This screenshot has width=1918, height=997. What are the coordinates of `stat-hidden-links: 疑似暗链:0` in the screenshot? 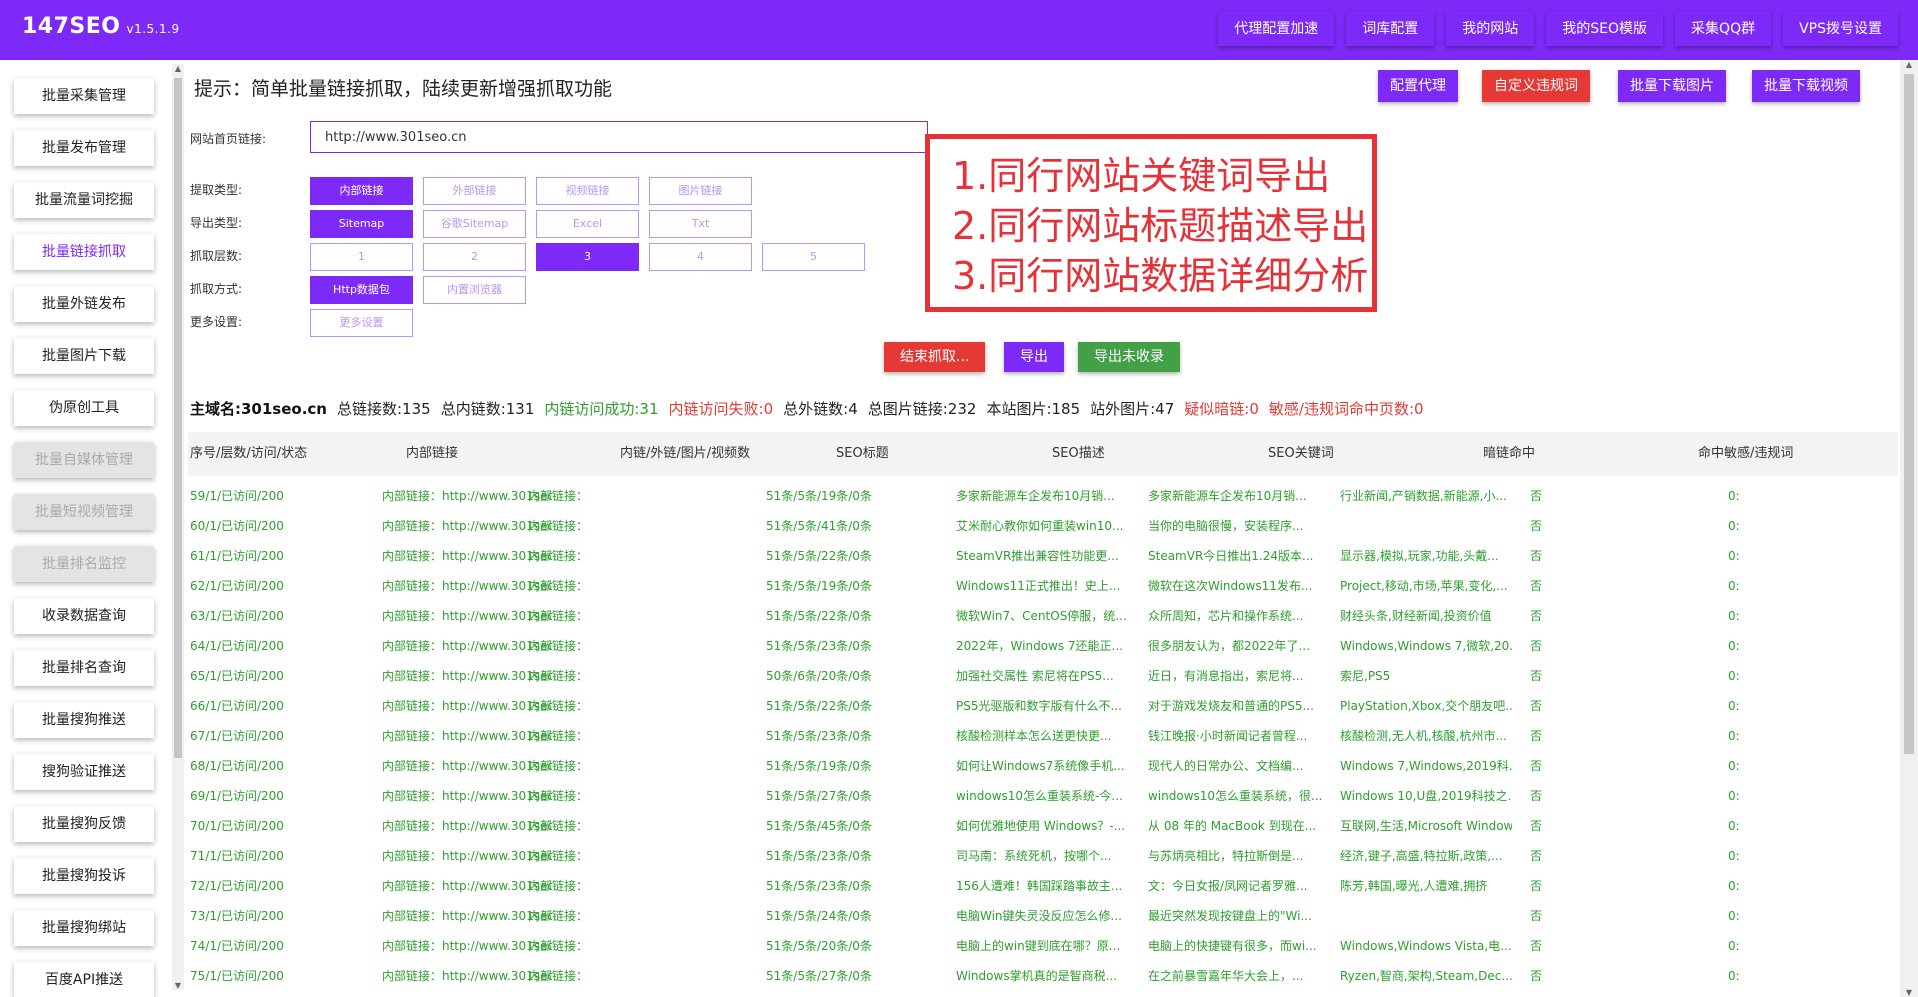 It's located at (1221, 409).